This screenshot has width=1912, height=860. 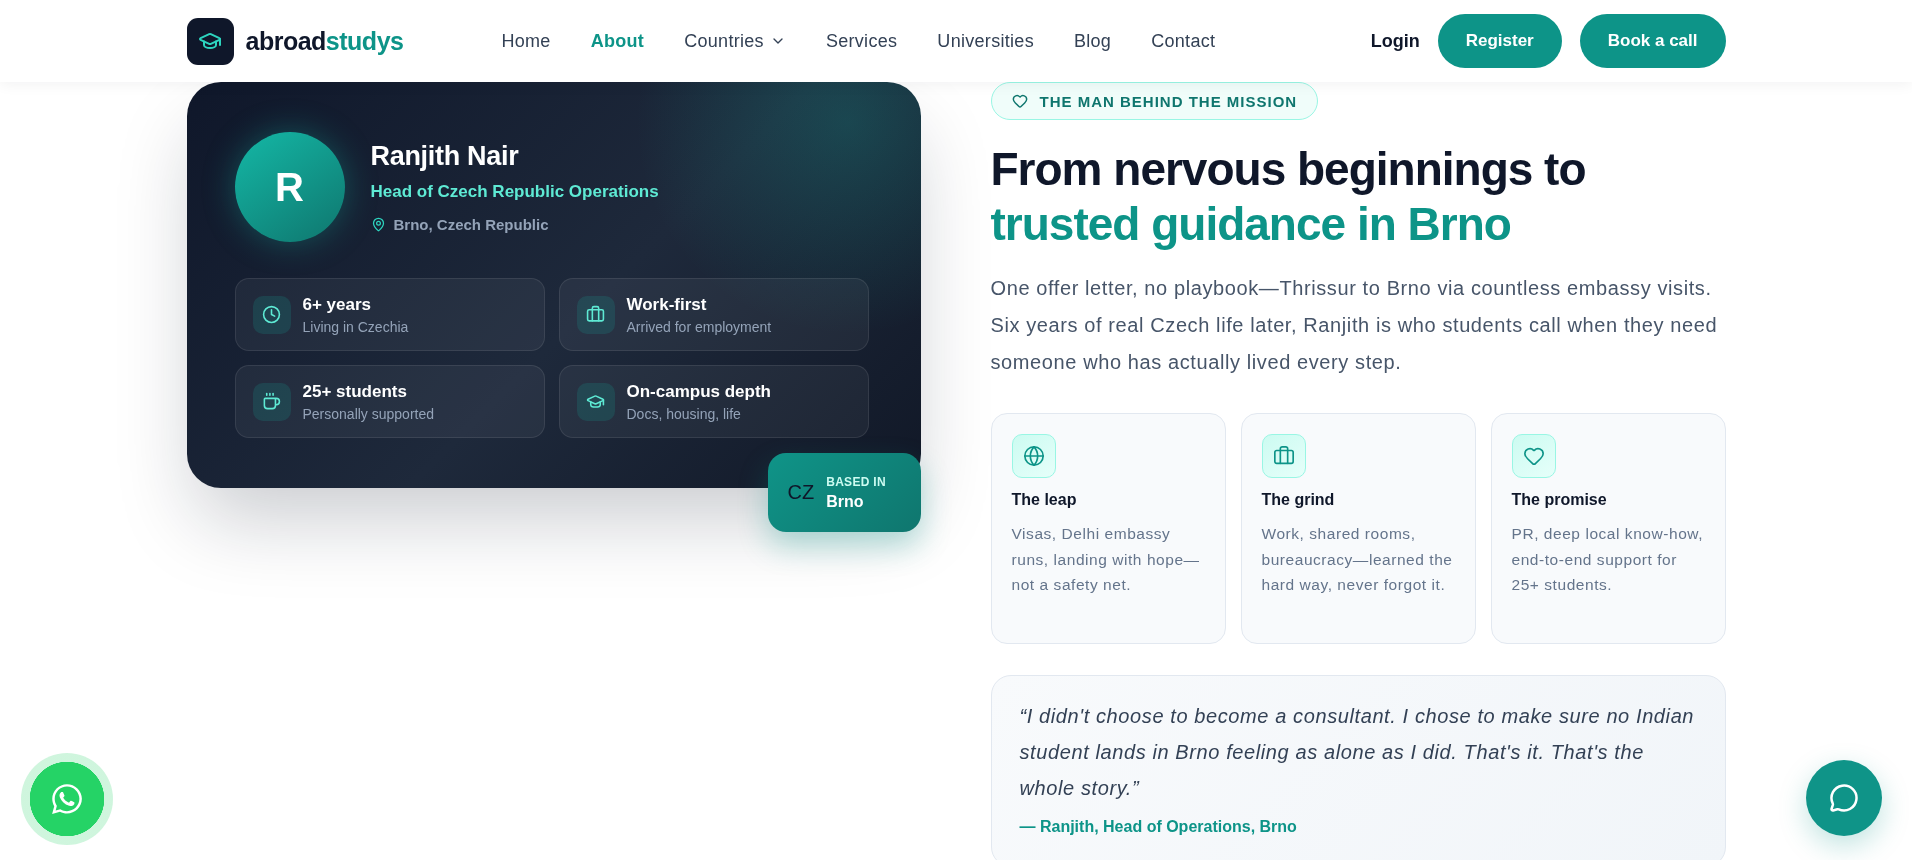 What do you see at coordinates (667, 304) in the screenshot?
I see `stat-value: Work-first` at bounding box center [667, 304].